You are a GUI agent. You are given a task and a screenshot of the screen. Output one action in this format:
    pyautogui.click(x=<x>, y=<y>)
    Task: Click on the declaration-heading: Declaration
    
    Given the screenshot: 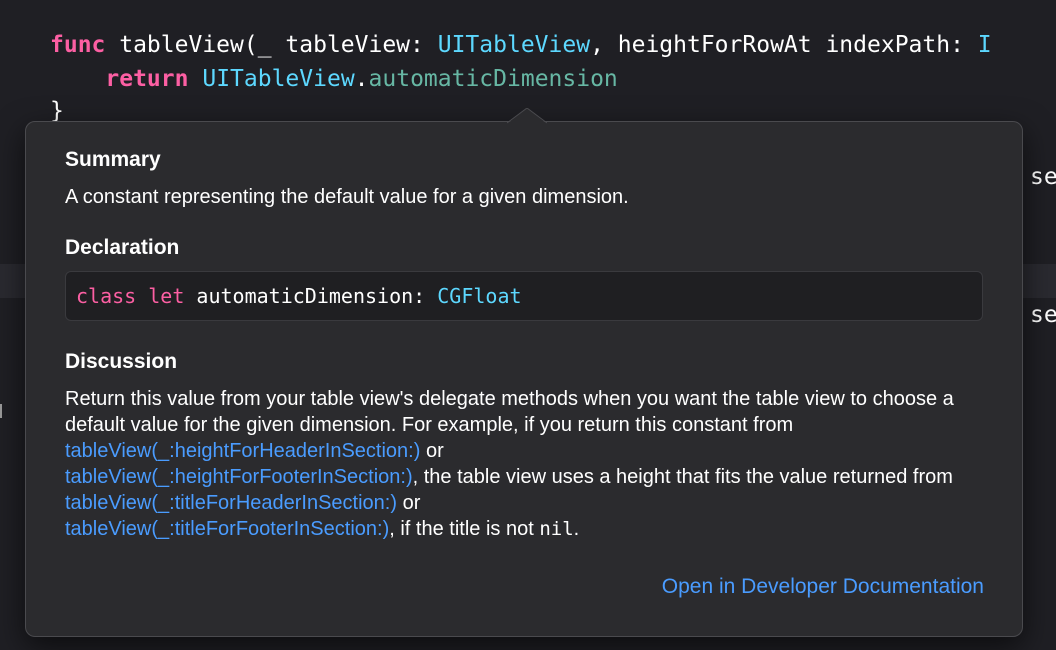 What is the action you would take?
    pyautogui.click(x=122, y=247)
    